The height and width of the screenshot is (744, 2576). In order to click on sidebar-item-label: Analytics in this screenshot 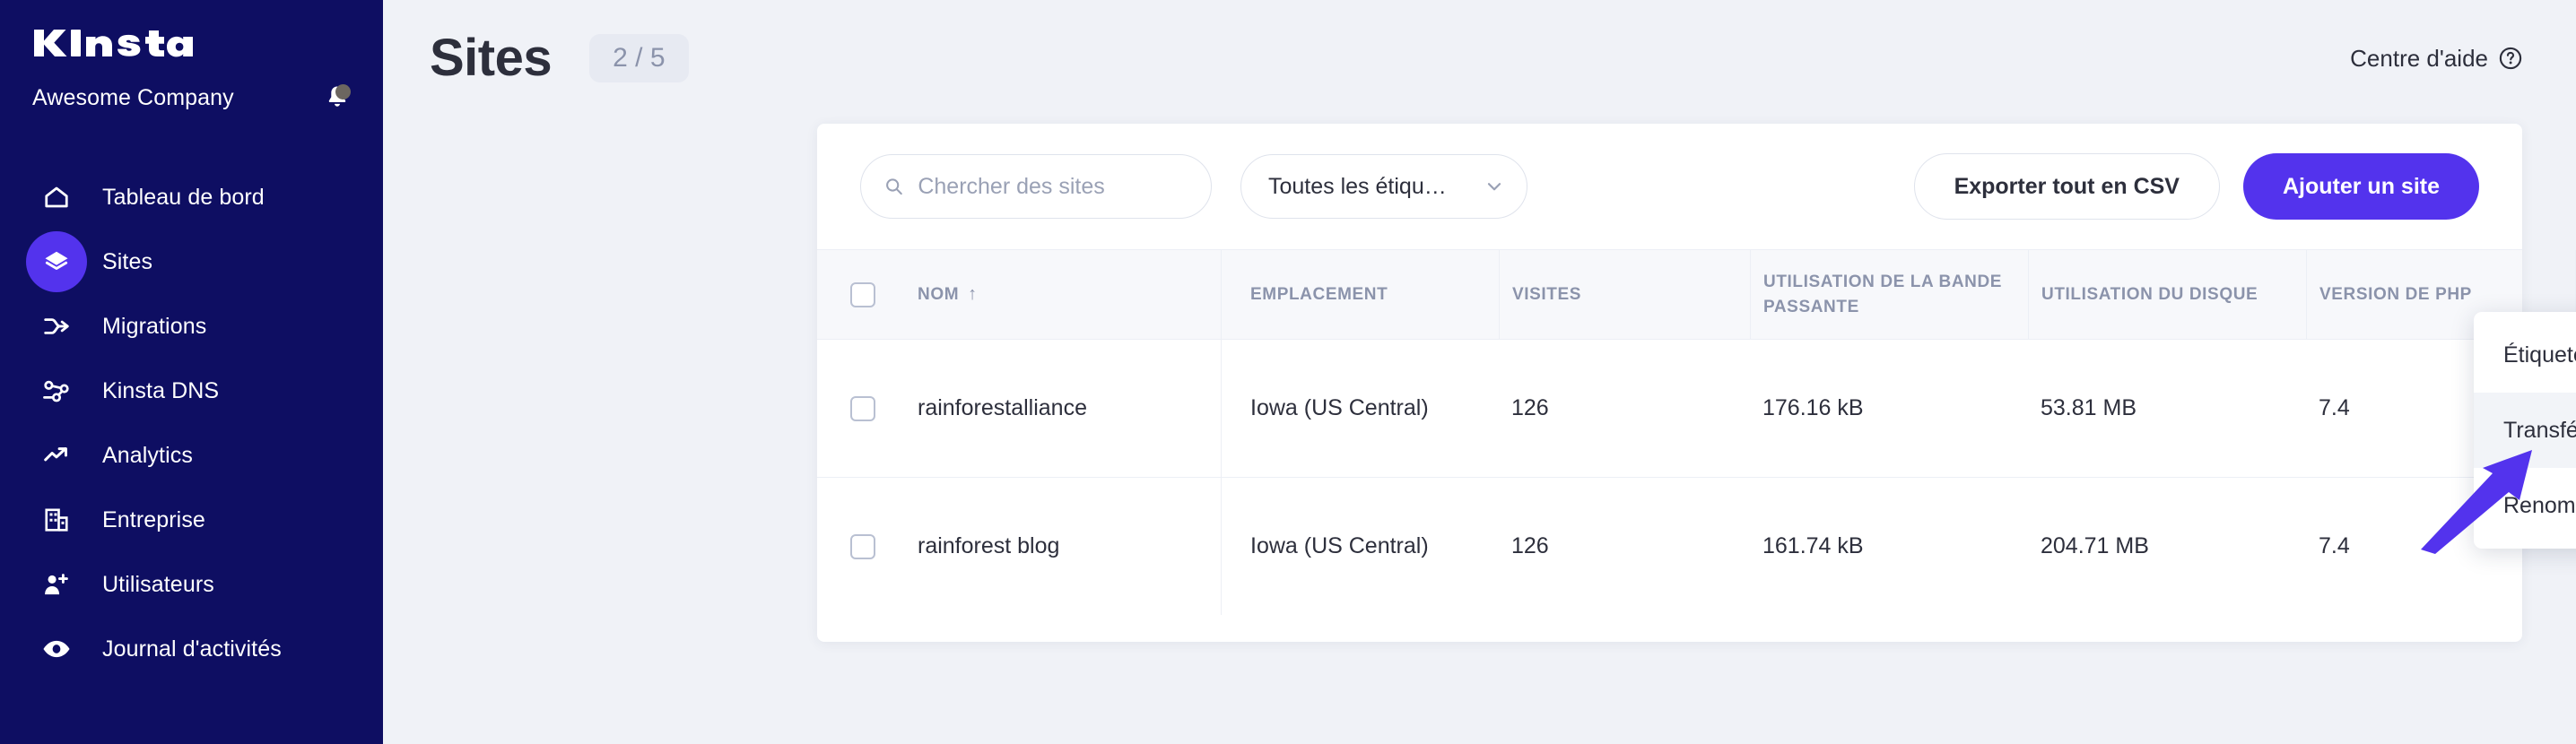, I will do `click(147, 455)`.